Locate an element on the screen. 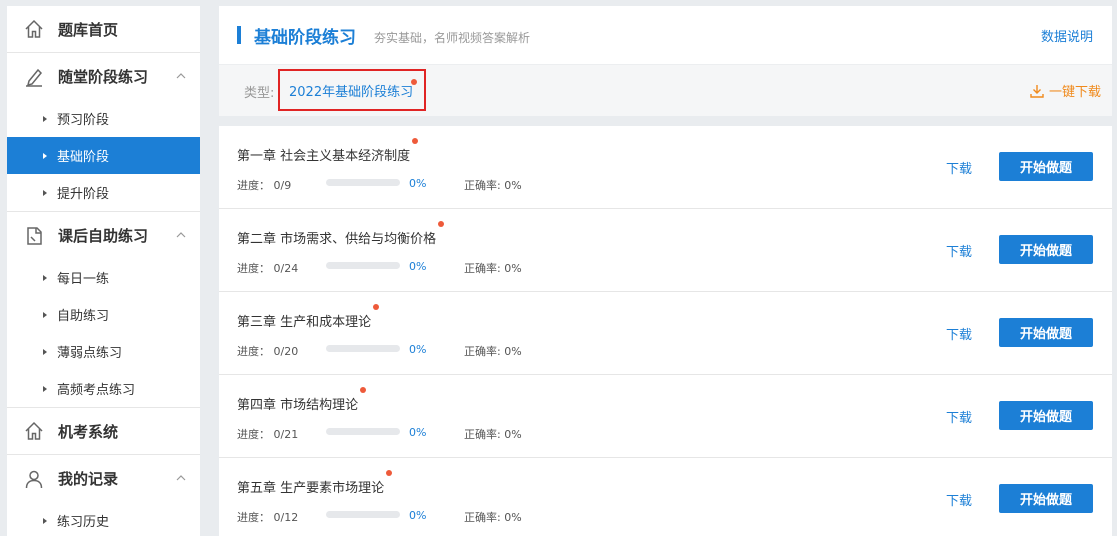  sidebar-item-weak: 薄弱点练习 is located at coordinates (103, 351).